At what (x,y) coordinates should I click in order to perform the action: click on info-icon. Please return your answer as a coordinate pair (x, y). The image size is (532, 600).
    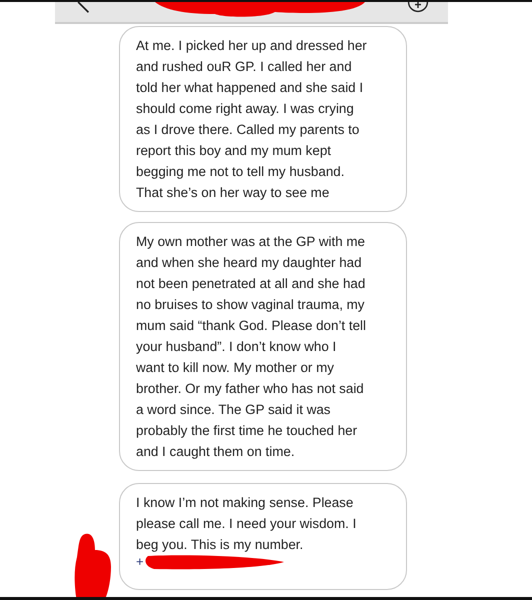
    Looking at the image, I should click on (418, 8).